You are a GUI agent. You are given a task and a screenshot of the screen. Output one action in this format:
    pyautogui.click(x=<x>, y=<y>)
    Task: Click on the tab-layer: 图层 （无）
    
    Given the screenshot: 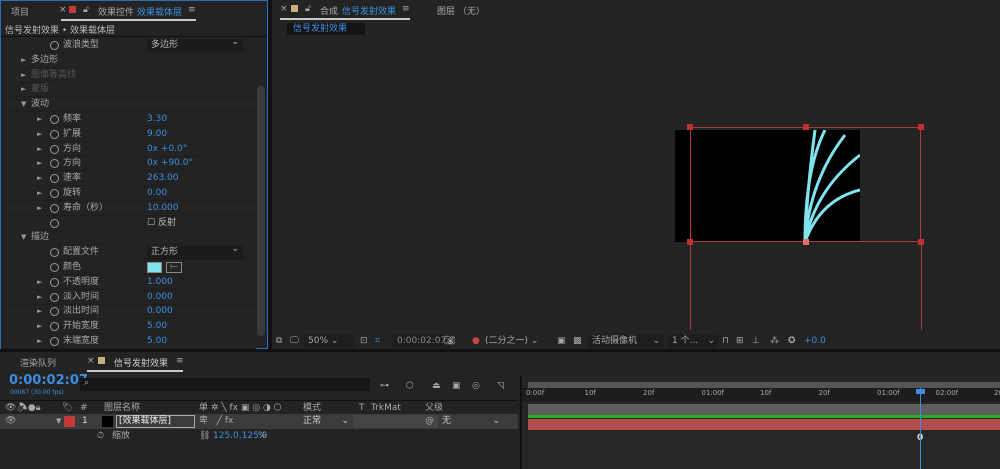 What is the action you would take?
    pyautogui.click(x=461, y=10)
    